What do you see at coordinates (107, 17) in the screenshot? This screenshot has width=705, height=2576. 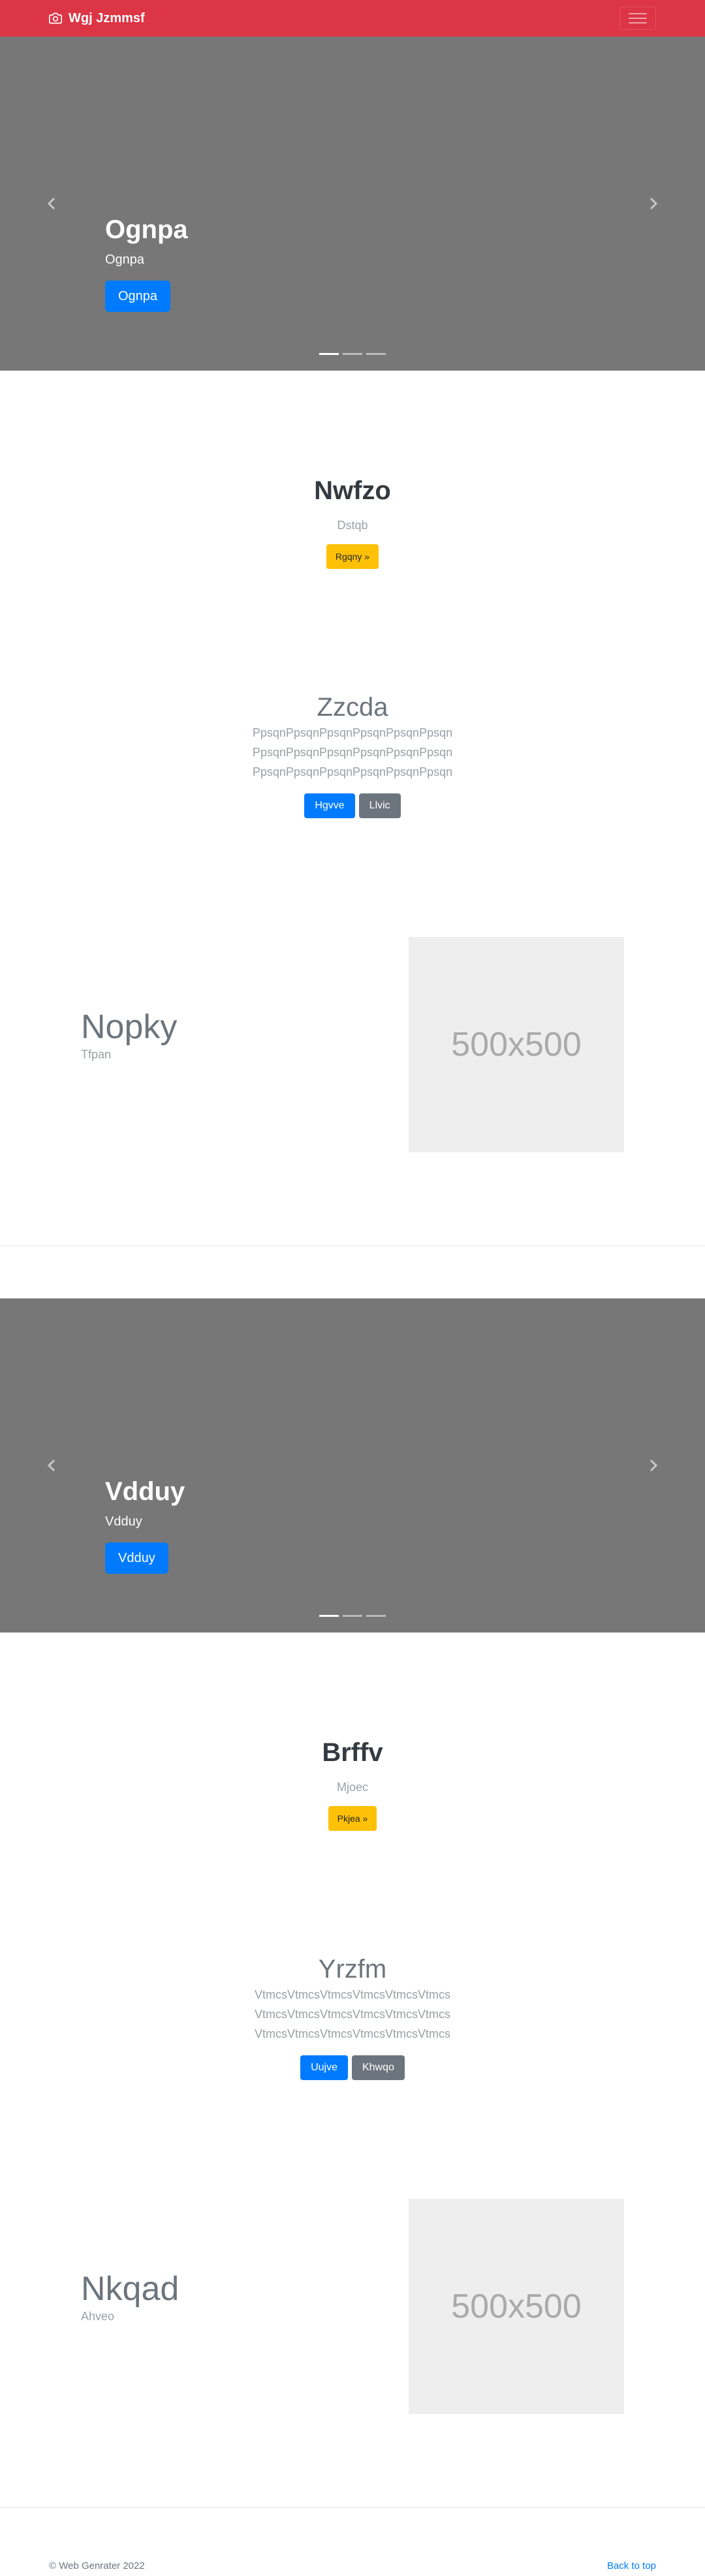 I see `brand-label: Wgj Jzmmsf` at bounding box center [107, 17].